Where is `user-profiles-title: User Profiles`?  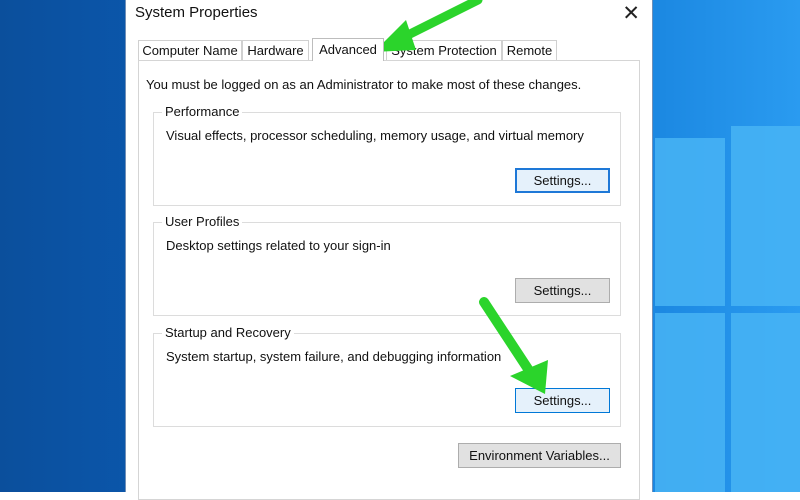 user-profiles-title: User Profiles is located at coordinates (202, 221).